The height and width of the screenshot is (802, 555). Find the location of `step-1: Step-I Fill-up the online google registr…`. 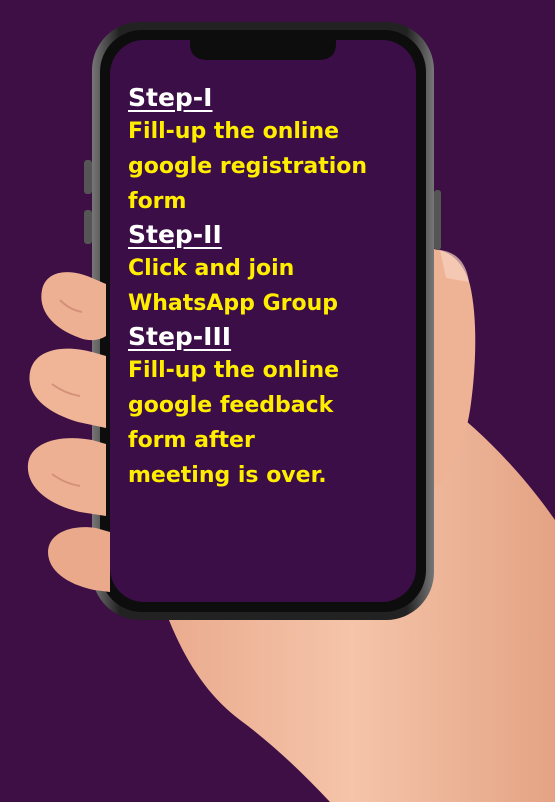

step-1: Step-I Fill-up the online google registr… is located at coordinates (271, 150).